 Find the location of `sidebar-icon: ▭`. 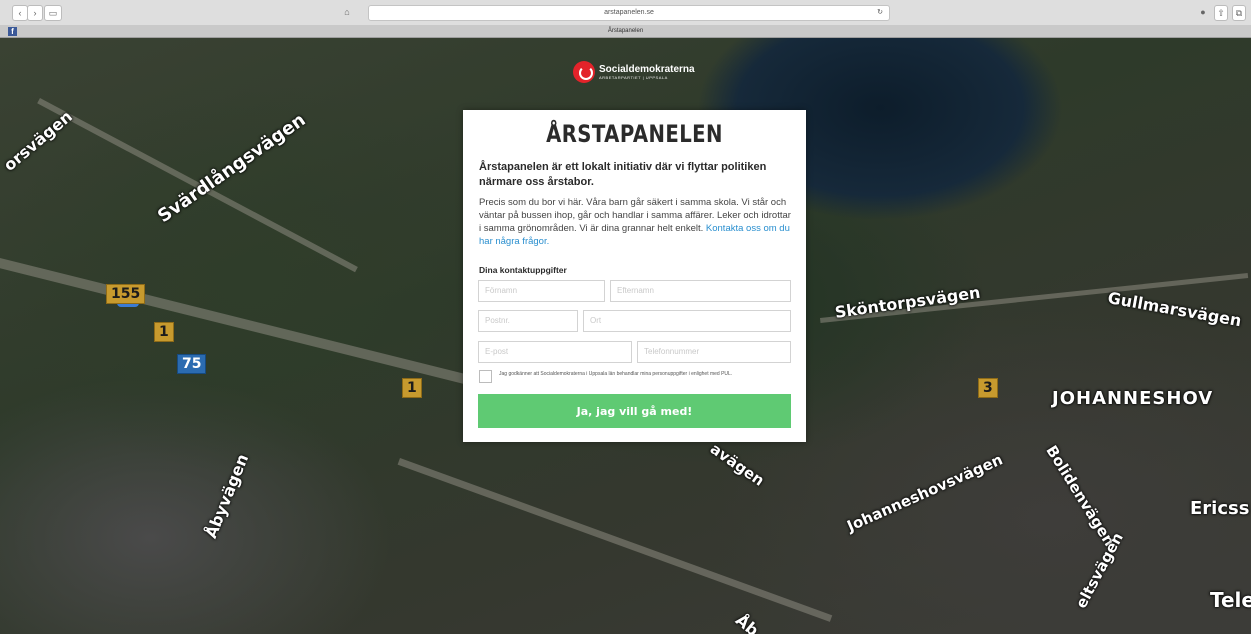

sidebar-icon: ▭ is located at coordinates (53, 13).